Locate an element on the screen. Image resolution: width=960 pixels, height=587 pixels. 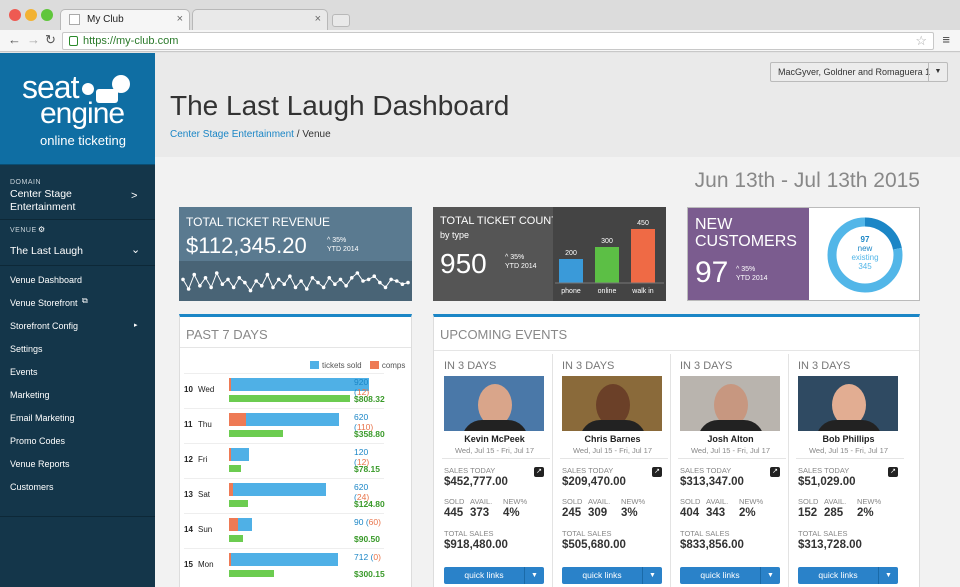
ticket-type-bar is located at coordinates (607, 265).